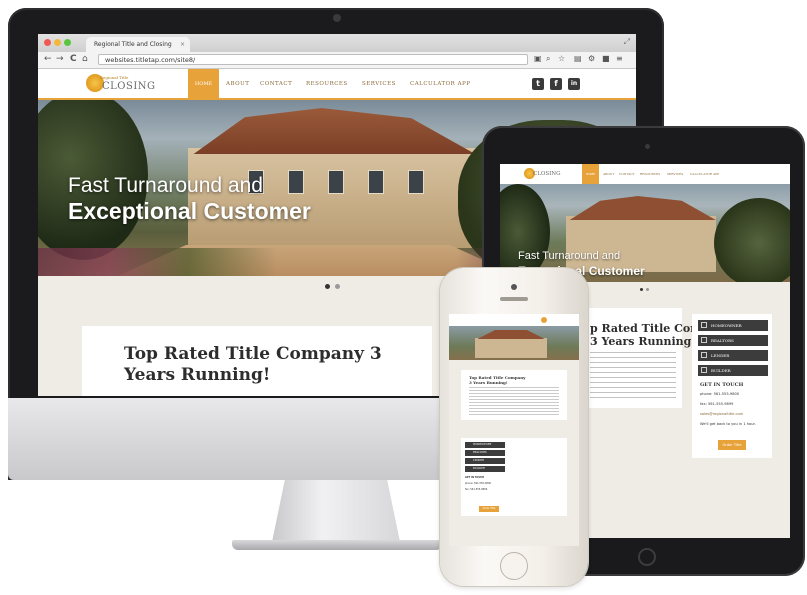 This screenshot has width=807, height=595. I want to click on home-icon, so click(704, 340).